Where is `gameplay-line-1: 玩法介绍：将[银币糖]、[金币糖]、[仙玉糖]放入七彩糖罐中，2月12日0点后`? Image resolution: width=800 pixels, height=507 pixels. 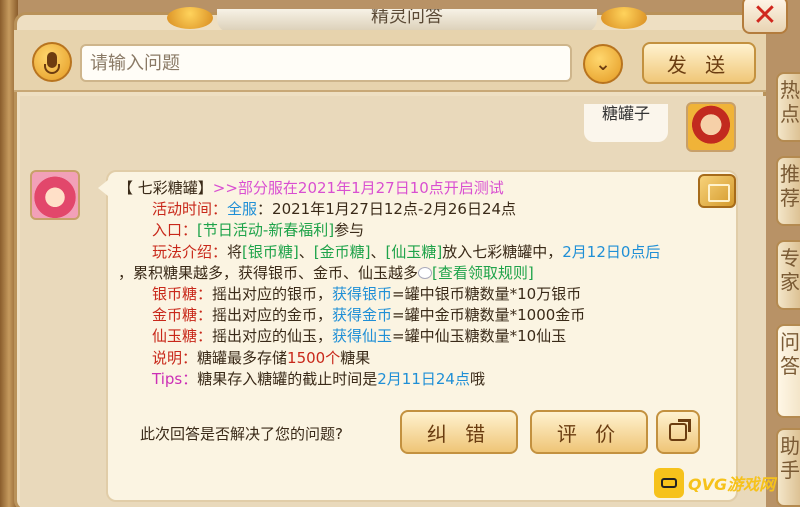
gameplay-line-1: 玩法介绍：将[银币糖]、[金币糖]、[仙玉糖]放入七彩糖罐中，2月12日0点后 is located at coordinates (406, 251).